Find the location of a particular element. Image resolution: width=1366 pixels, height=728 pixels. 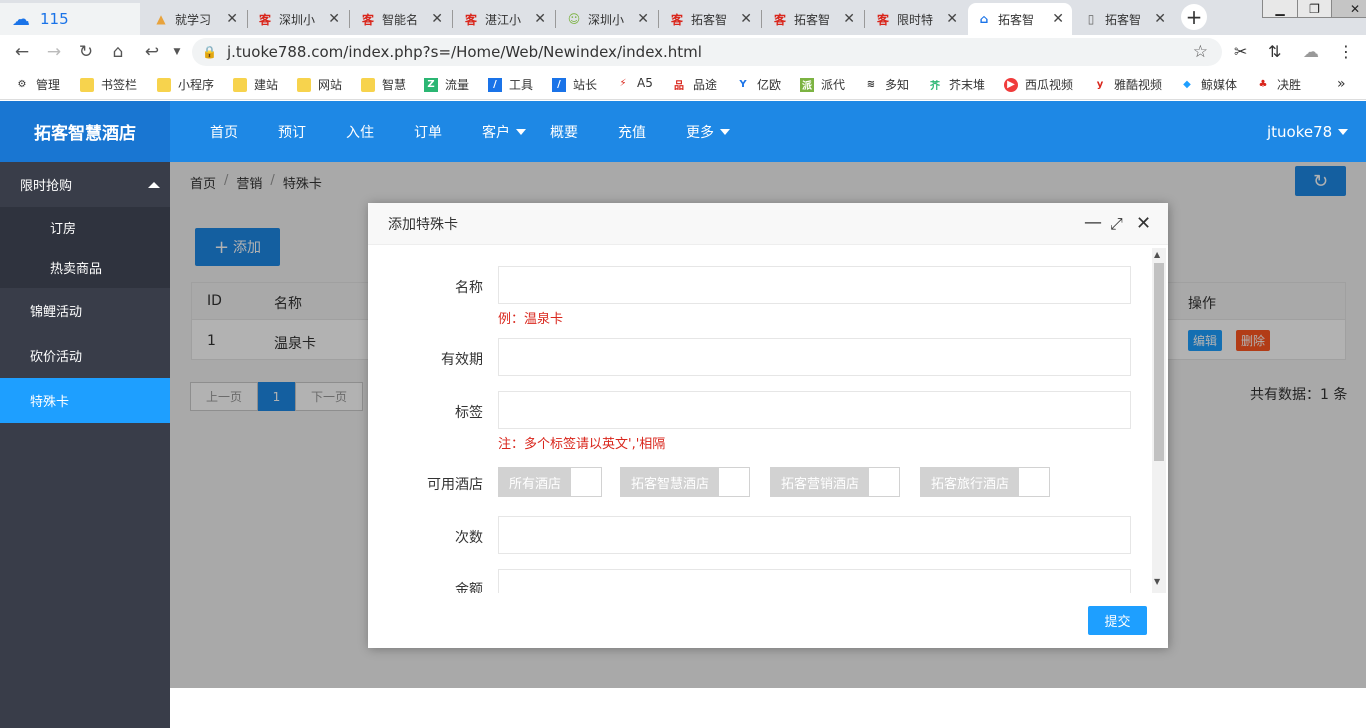

star-icon: ☆ is located at coordinates (1200, 52).